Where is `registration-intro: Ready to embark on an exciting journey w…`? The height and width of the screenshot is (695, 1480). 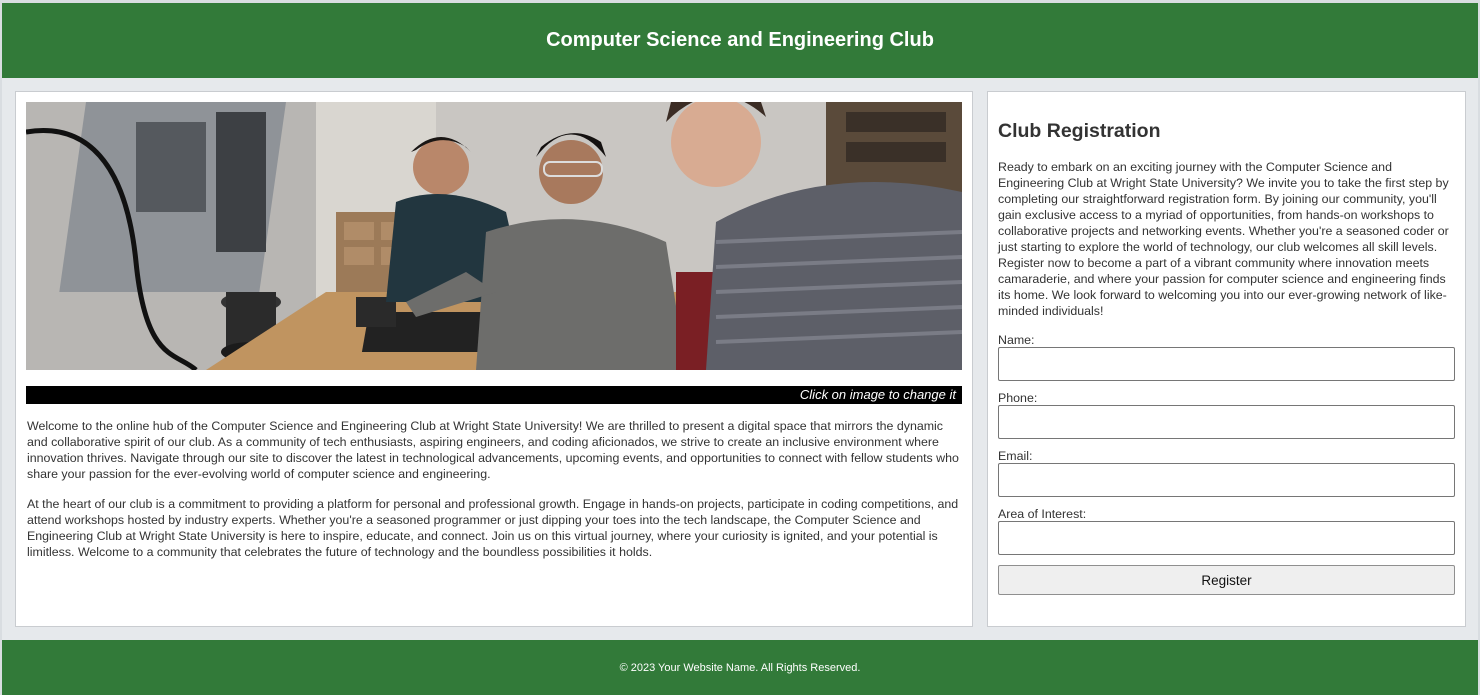
registration-intro: Ready to embark on an exciting journey w… is located at coordinates (1223, 239).